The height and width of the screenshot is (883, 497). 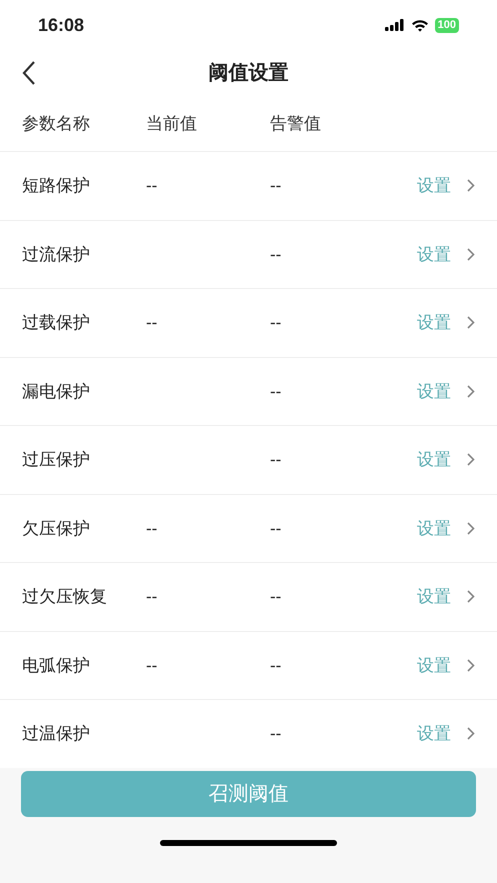 I want to click on parameter-name: 欠压保护, so click(x=56, y=529).